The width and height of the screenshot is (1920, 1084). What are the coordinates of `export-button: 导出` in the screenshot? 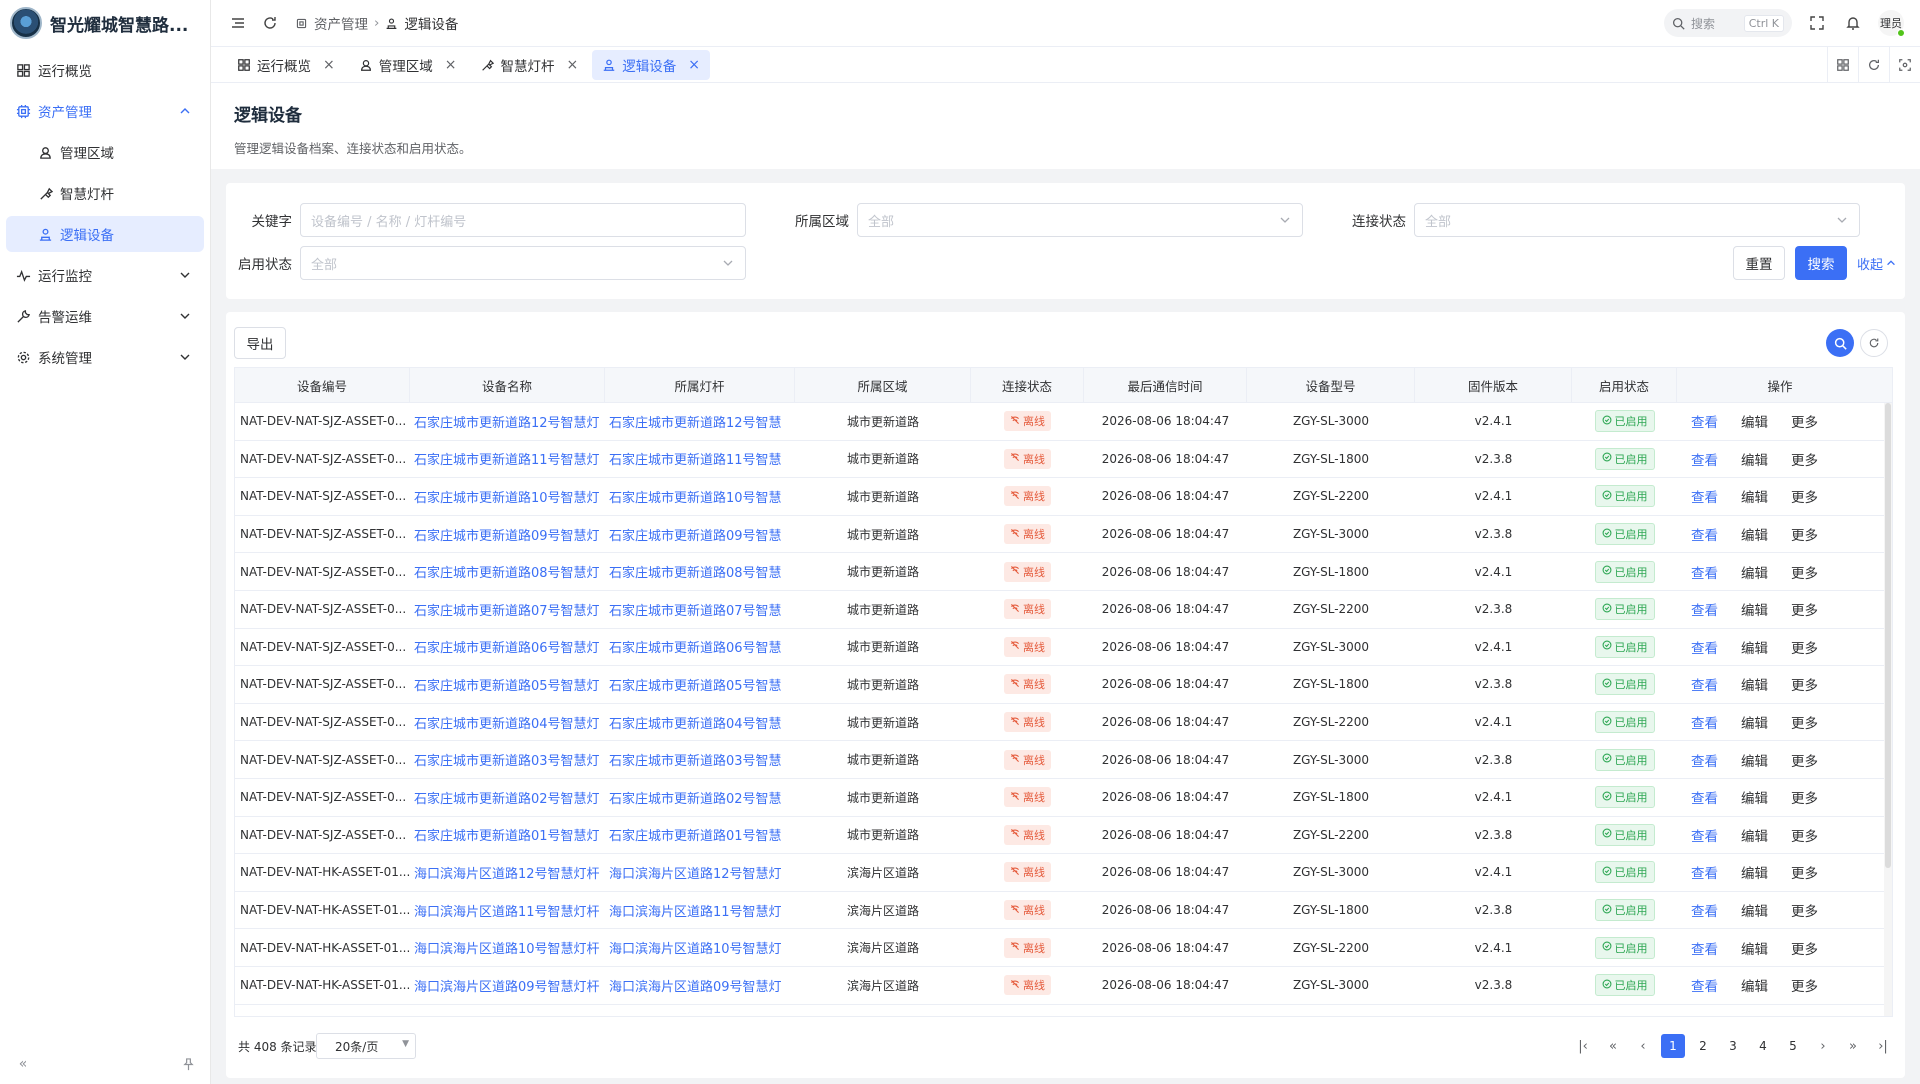 It's located at (260, 343).